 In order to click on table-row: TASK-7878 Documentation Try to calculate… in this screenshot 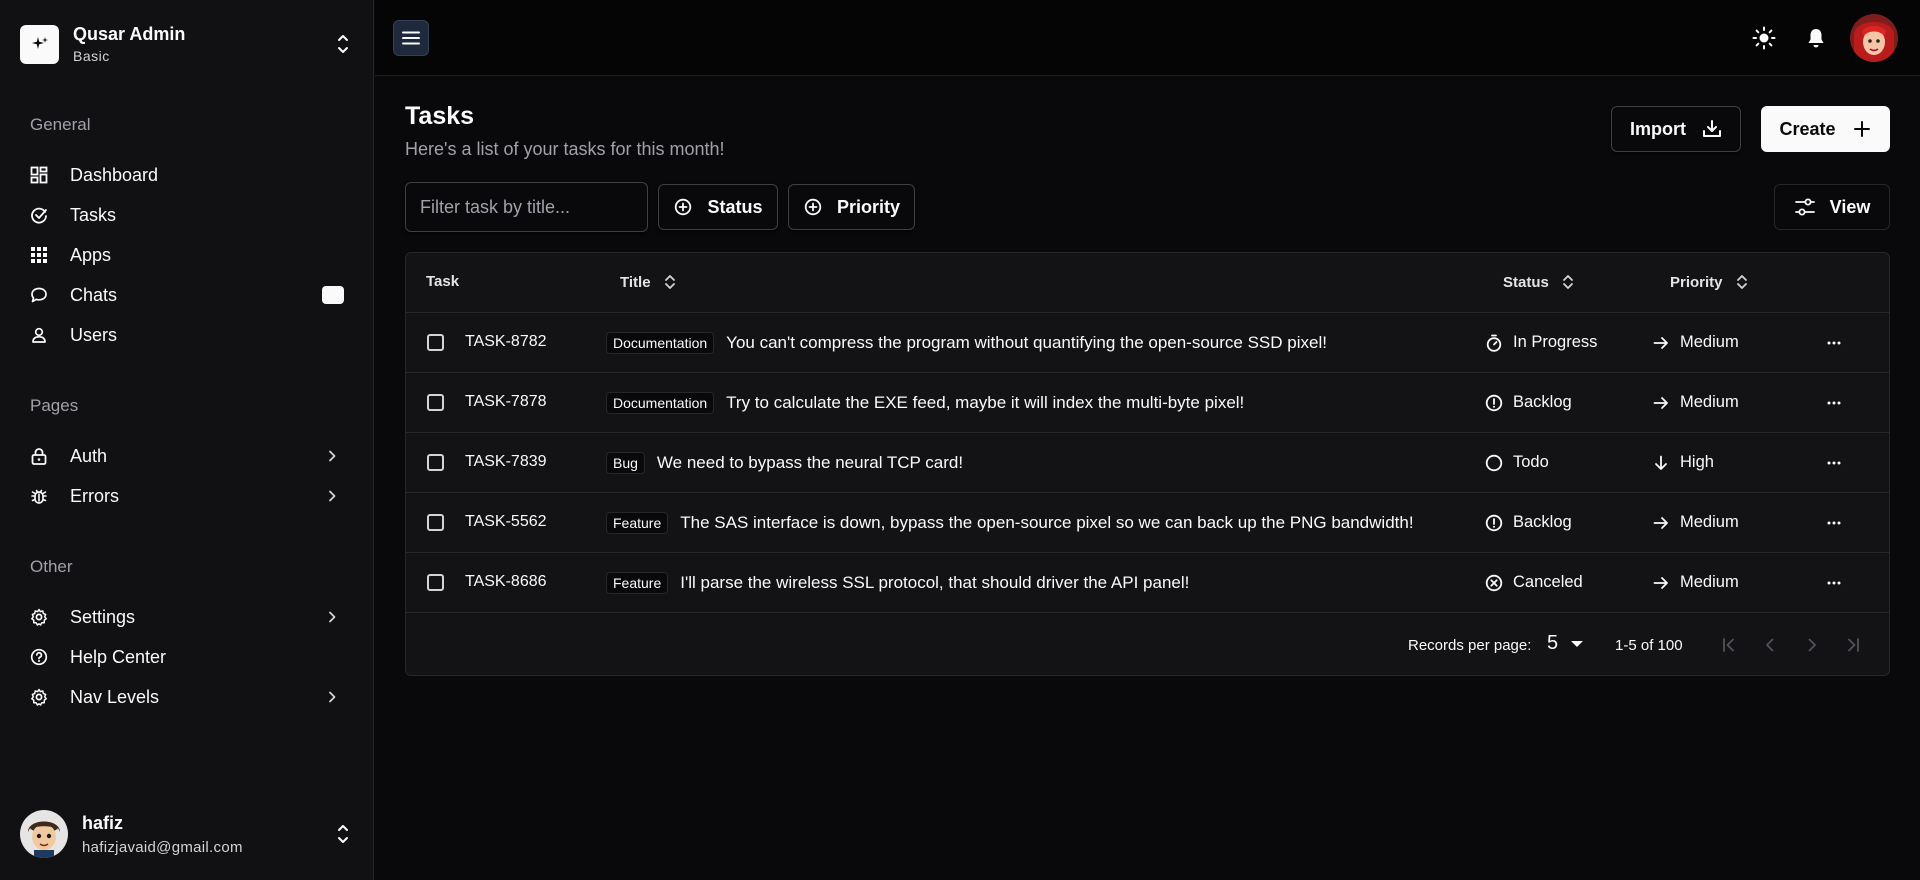, I will do `click(1147, 403)`.